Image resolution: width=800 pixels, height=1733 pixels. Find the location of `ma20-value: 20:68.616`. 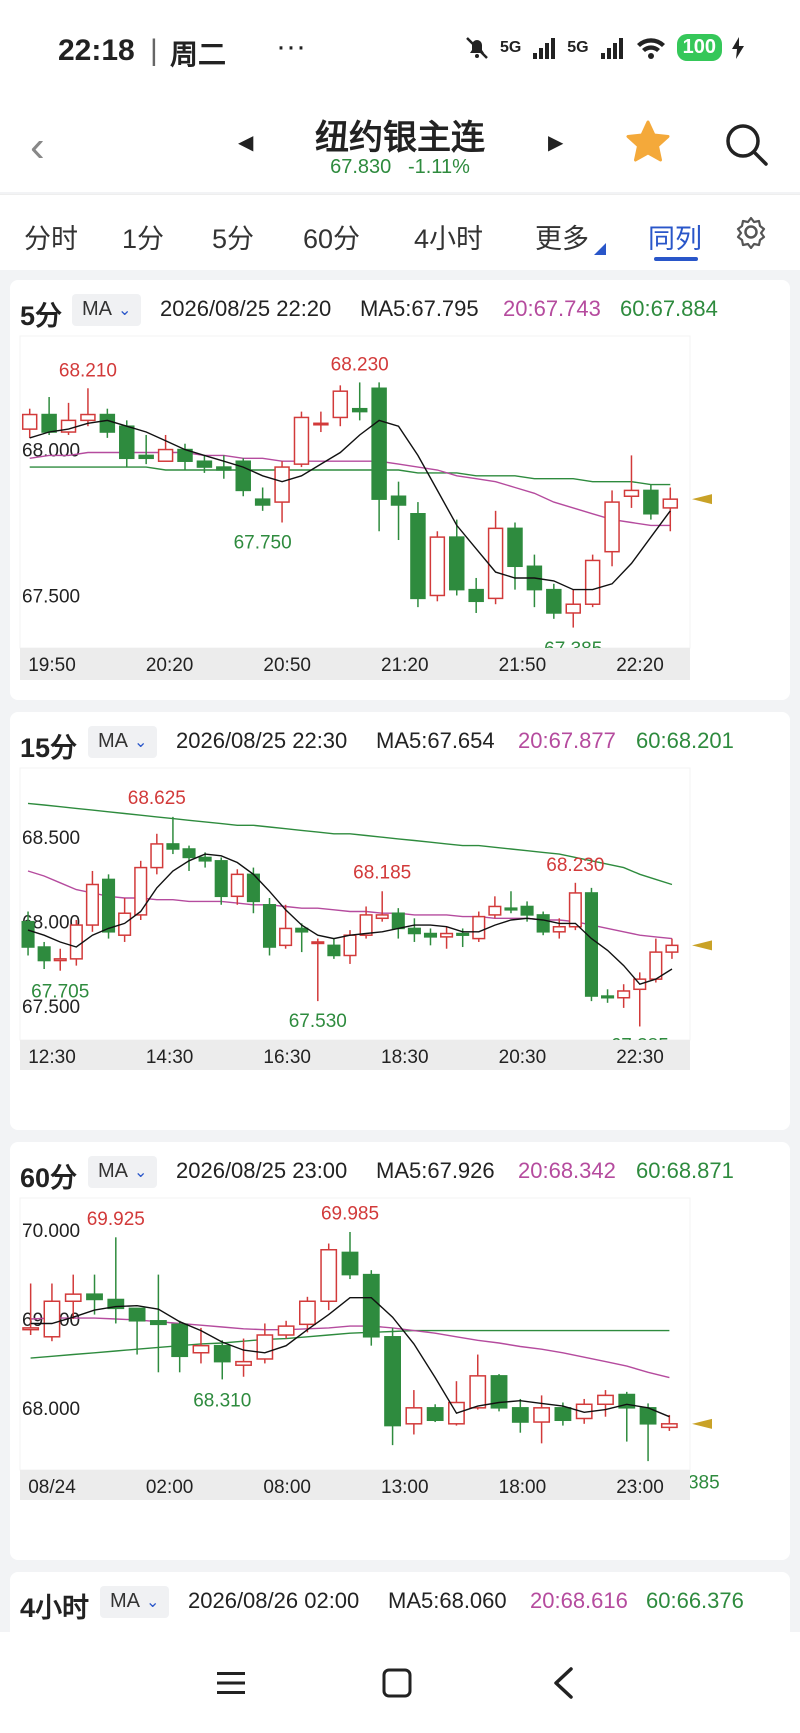

ma20-value: 20:68.616 is located at coordinates (579, 1600).